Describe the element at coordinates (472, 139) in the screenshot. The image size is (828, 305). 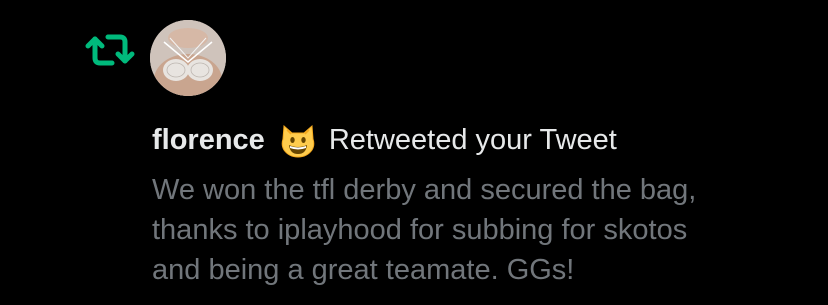
I see `notification-action-text: Retweeted your Tweet` at that location.